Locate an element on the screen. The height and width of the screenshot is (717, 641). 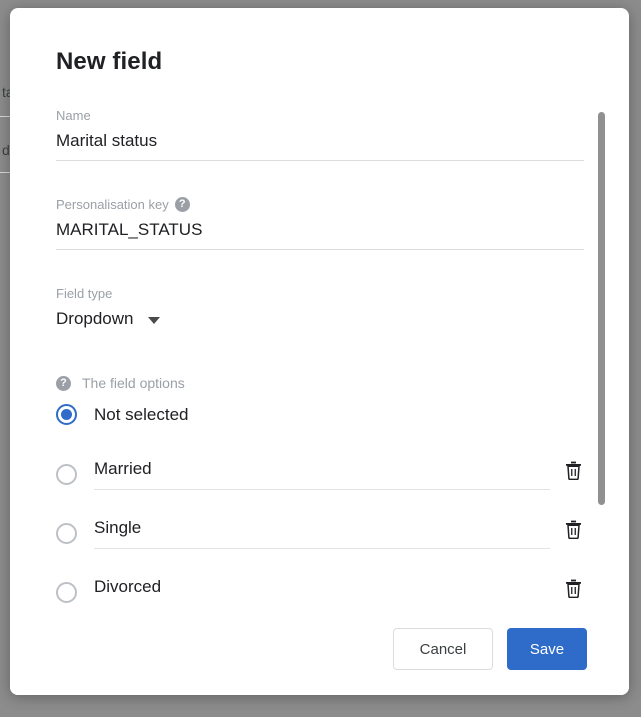
dialog-title: New field is located at coordinates (109, 61).